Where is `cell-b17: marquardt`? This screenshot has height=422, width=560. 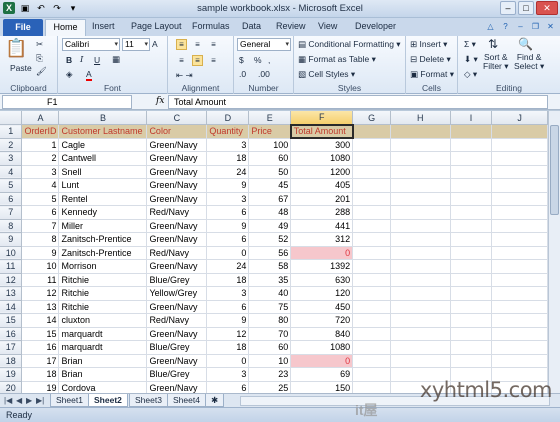
cell-b17: marquardt is located at coordinates (103, 347).